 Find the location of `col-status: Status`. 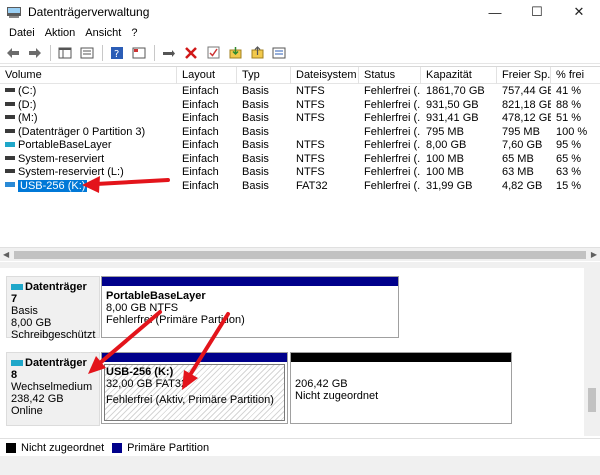

col-status: Status is located at coordinates (390, 75).